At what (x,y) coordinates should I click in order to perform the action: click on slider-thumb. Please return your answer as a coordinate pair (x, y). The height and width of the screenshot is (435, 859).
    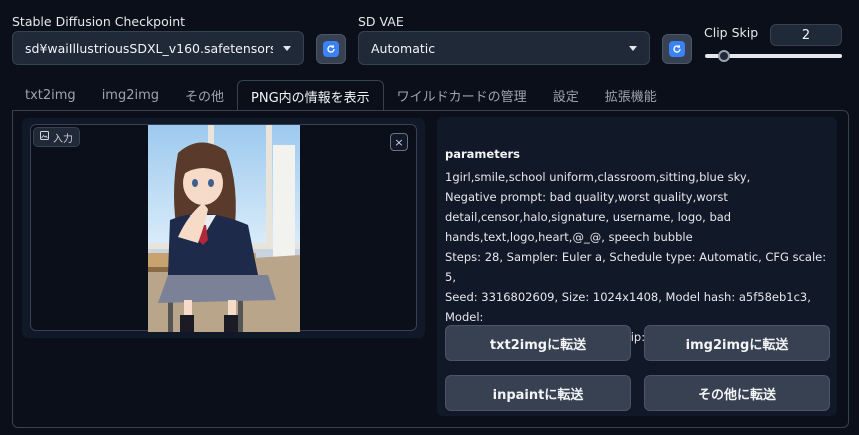
    Looking at the image, I should click on (724, 56).